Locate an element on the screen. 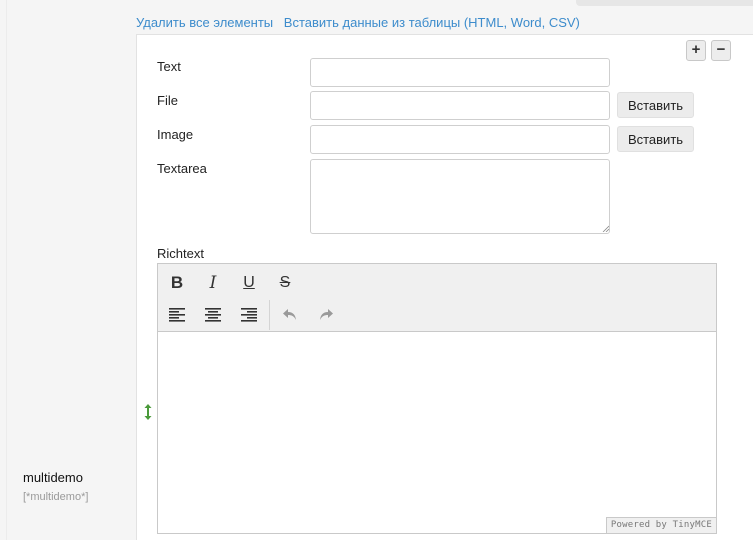  undo-button is located at coordinates (290, 315).